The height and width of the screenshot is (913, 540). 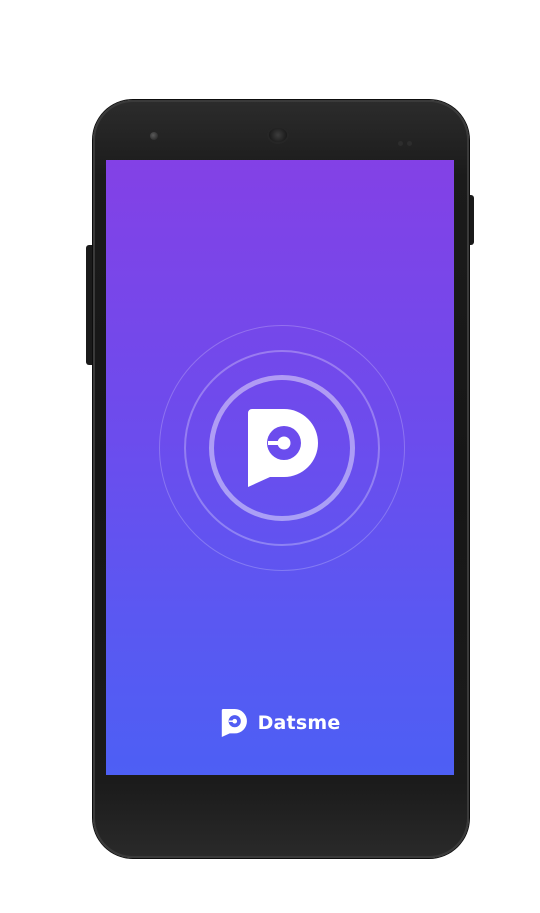 What do you see at coordinates (278, 135) in the screenshot?
I see `earpiece-speaker` at bounding box center [278, 135].